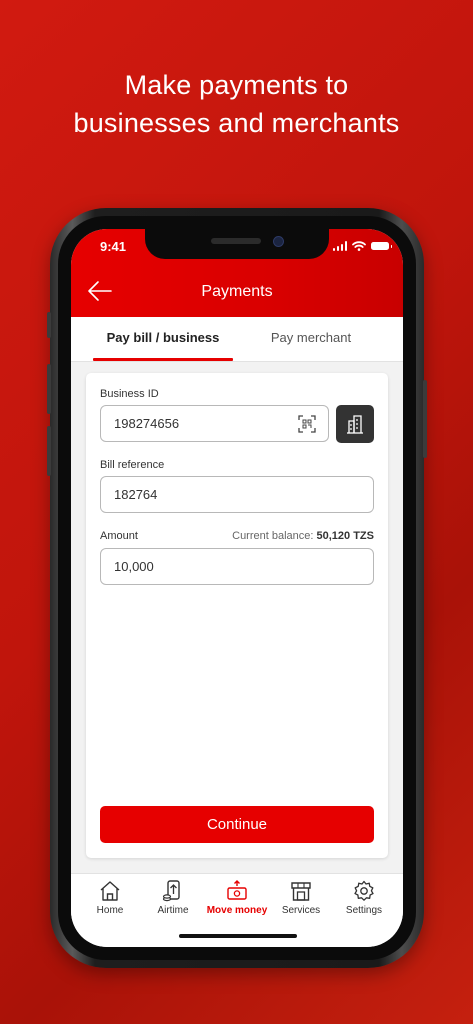  Describe the element at coordinates (237, 291) in the screenshot. I see `page-title: Payments` at that location.